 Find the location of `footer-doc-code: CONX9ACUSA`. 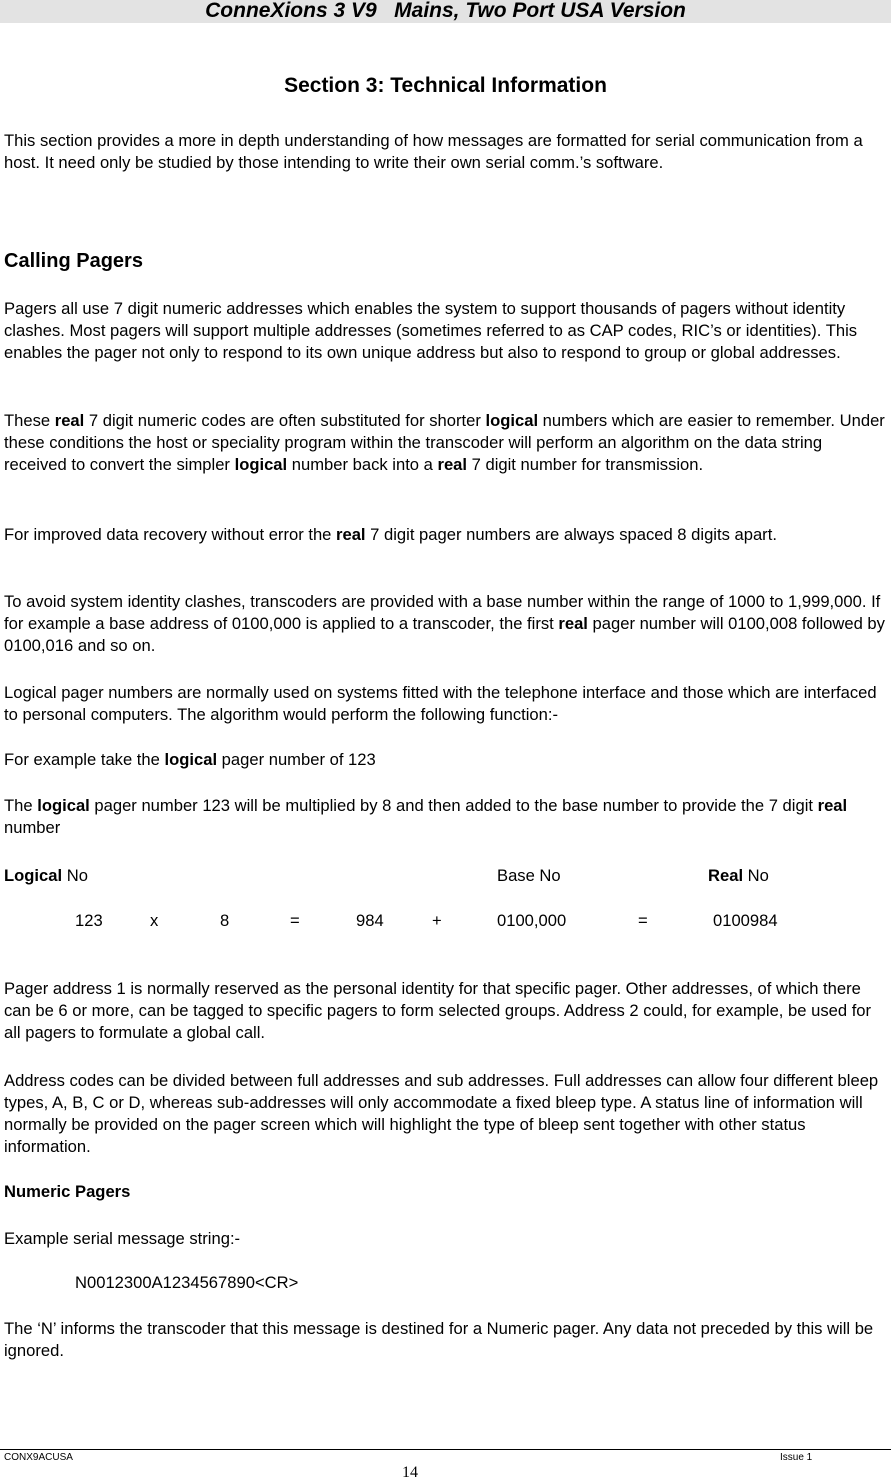

footer-doc-code: CONX9ACUSA is located at coordinates (38, 1457).